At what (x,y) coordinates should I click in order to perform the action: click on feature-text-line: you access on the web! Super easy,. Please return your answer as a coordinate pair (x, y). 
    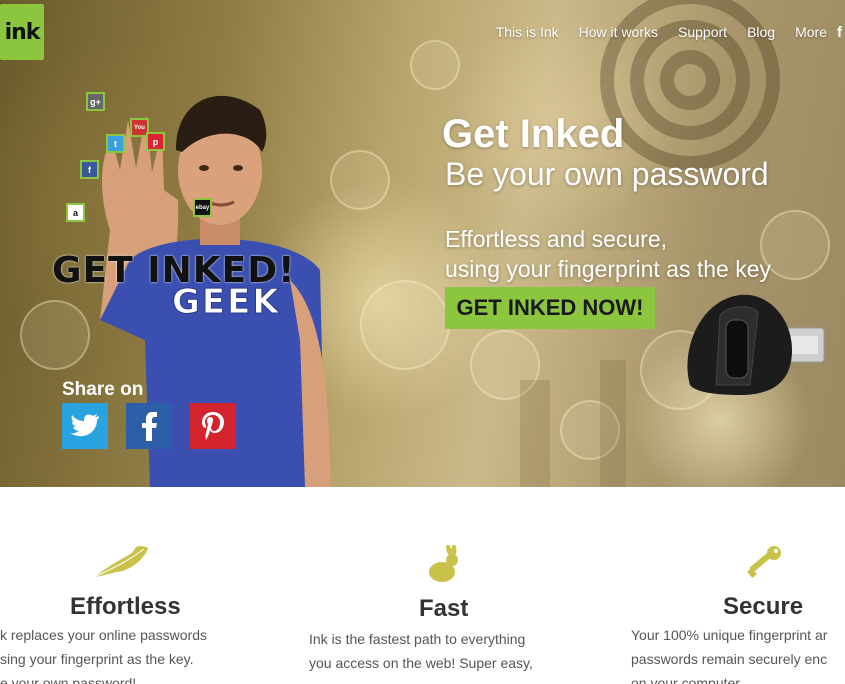
    Looking at the image, I should click on (421, 663).